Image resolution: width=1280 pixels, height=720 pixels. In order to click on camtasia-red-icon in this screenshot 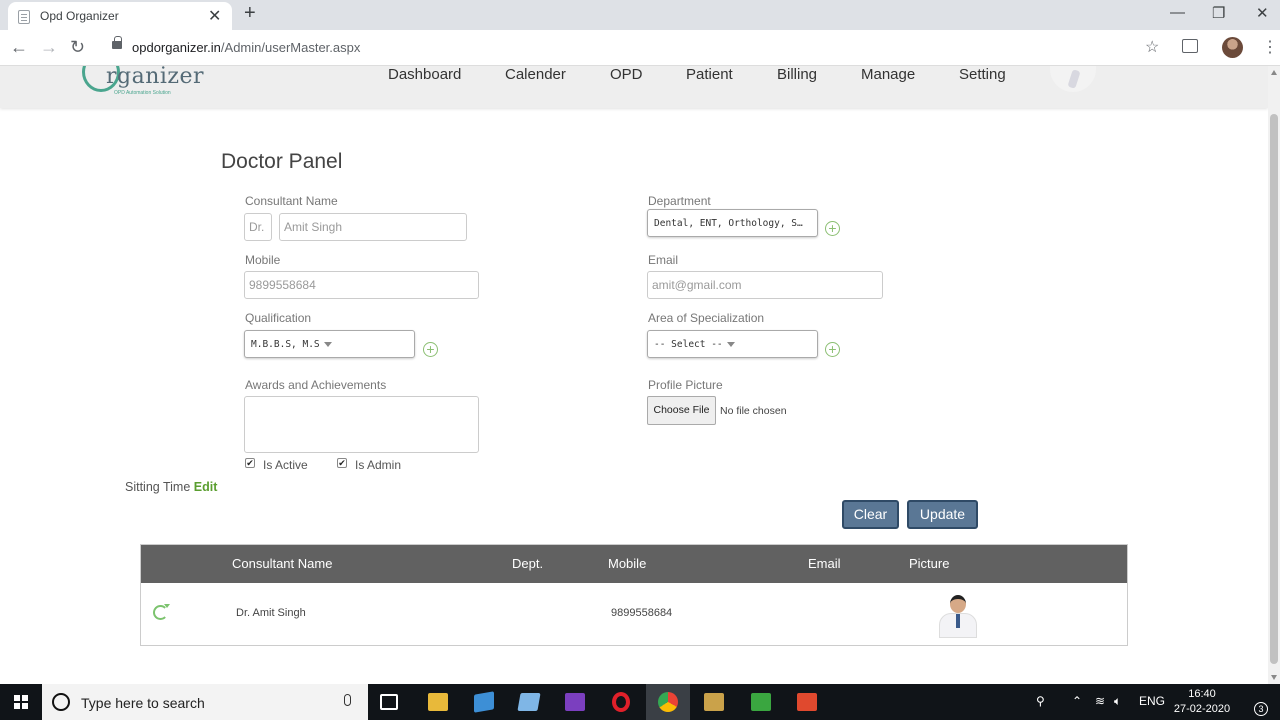, I will do `click(807, 702)`.